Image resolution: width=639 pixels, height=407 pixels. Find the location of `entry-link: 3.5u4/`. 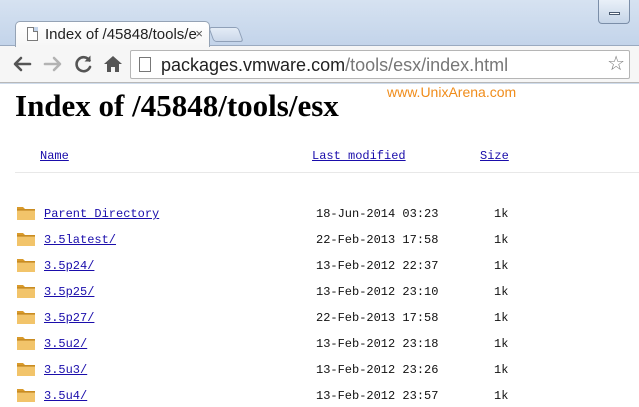

entry-link: 3.5u4/ is located at coordinates (65, 396).